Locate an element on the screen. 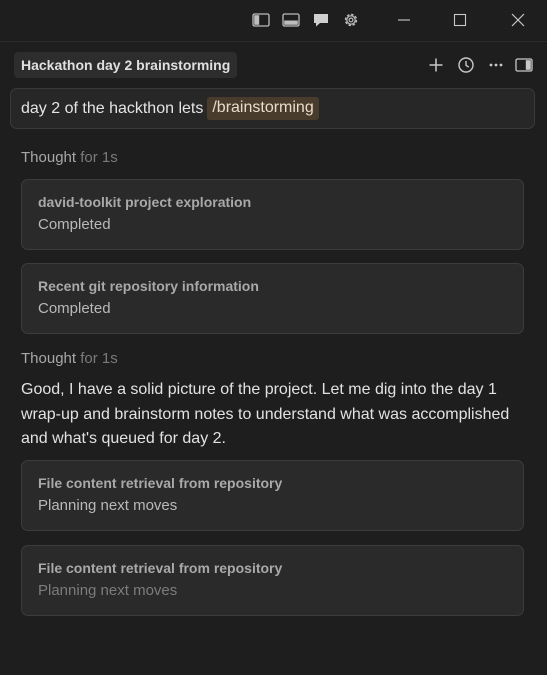 This screenshot has height=675, width=547. command-chip: /brainstorming is located at coordinates (263, 108).